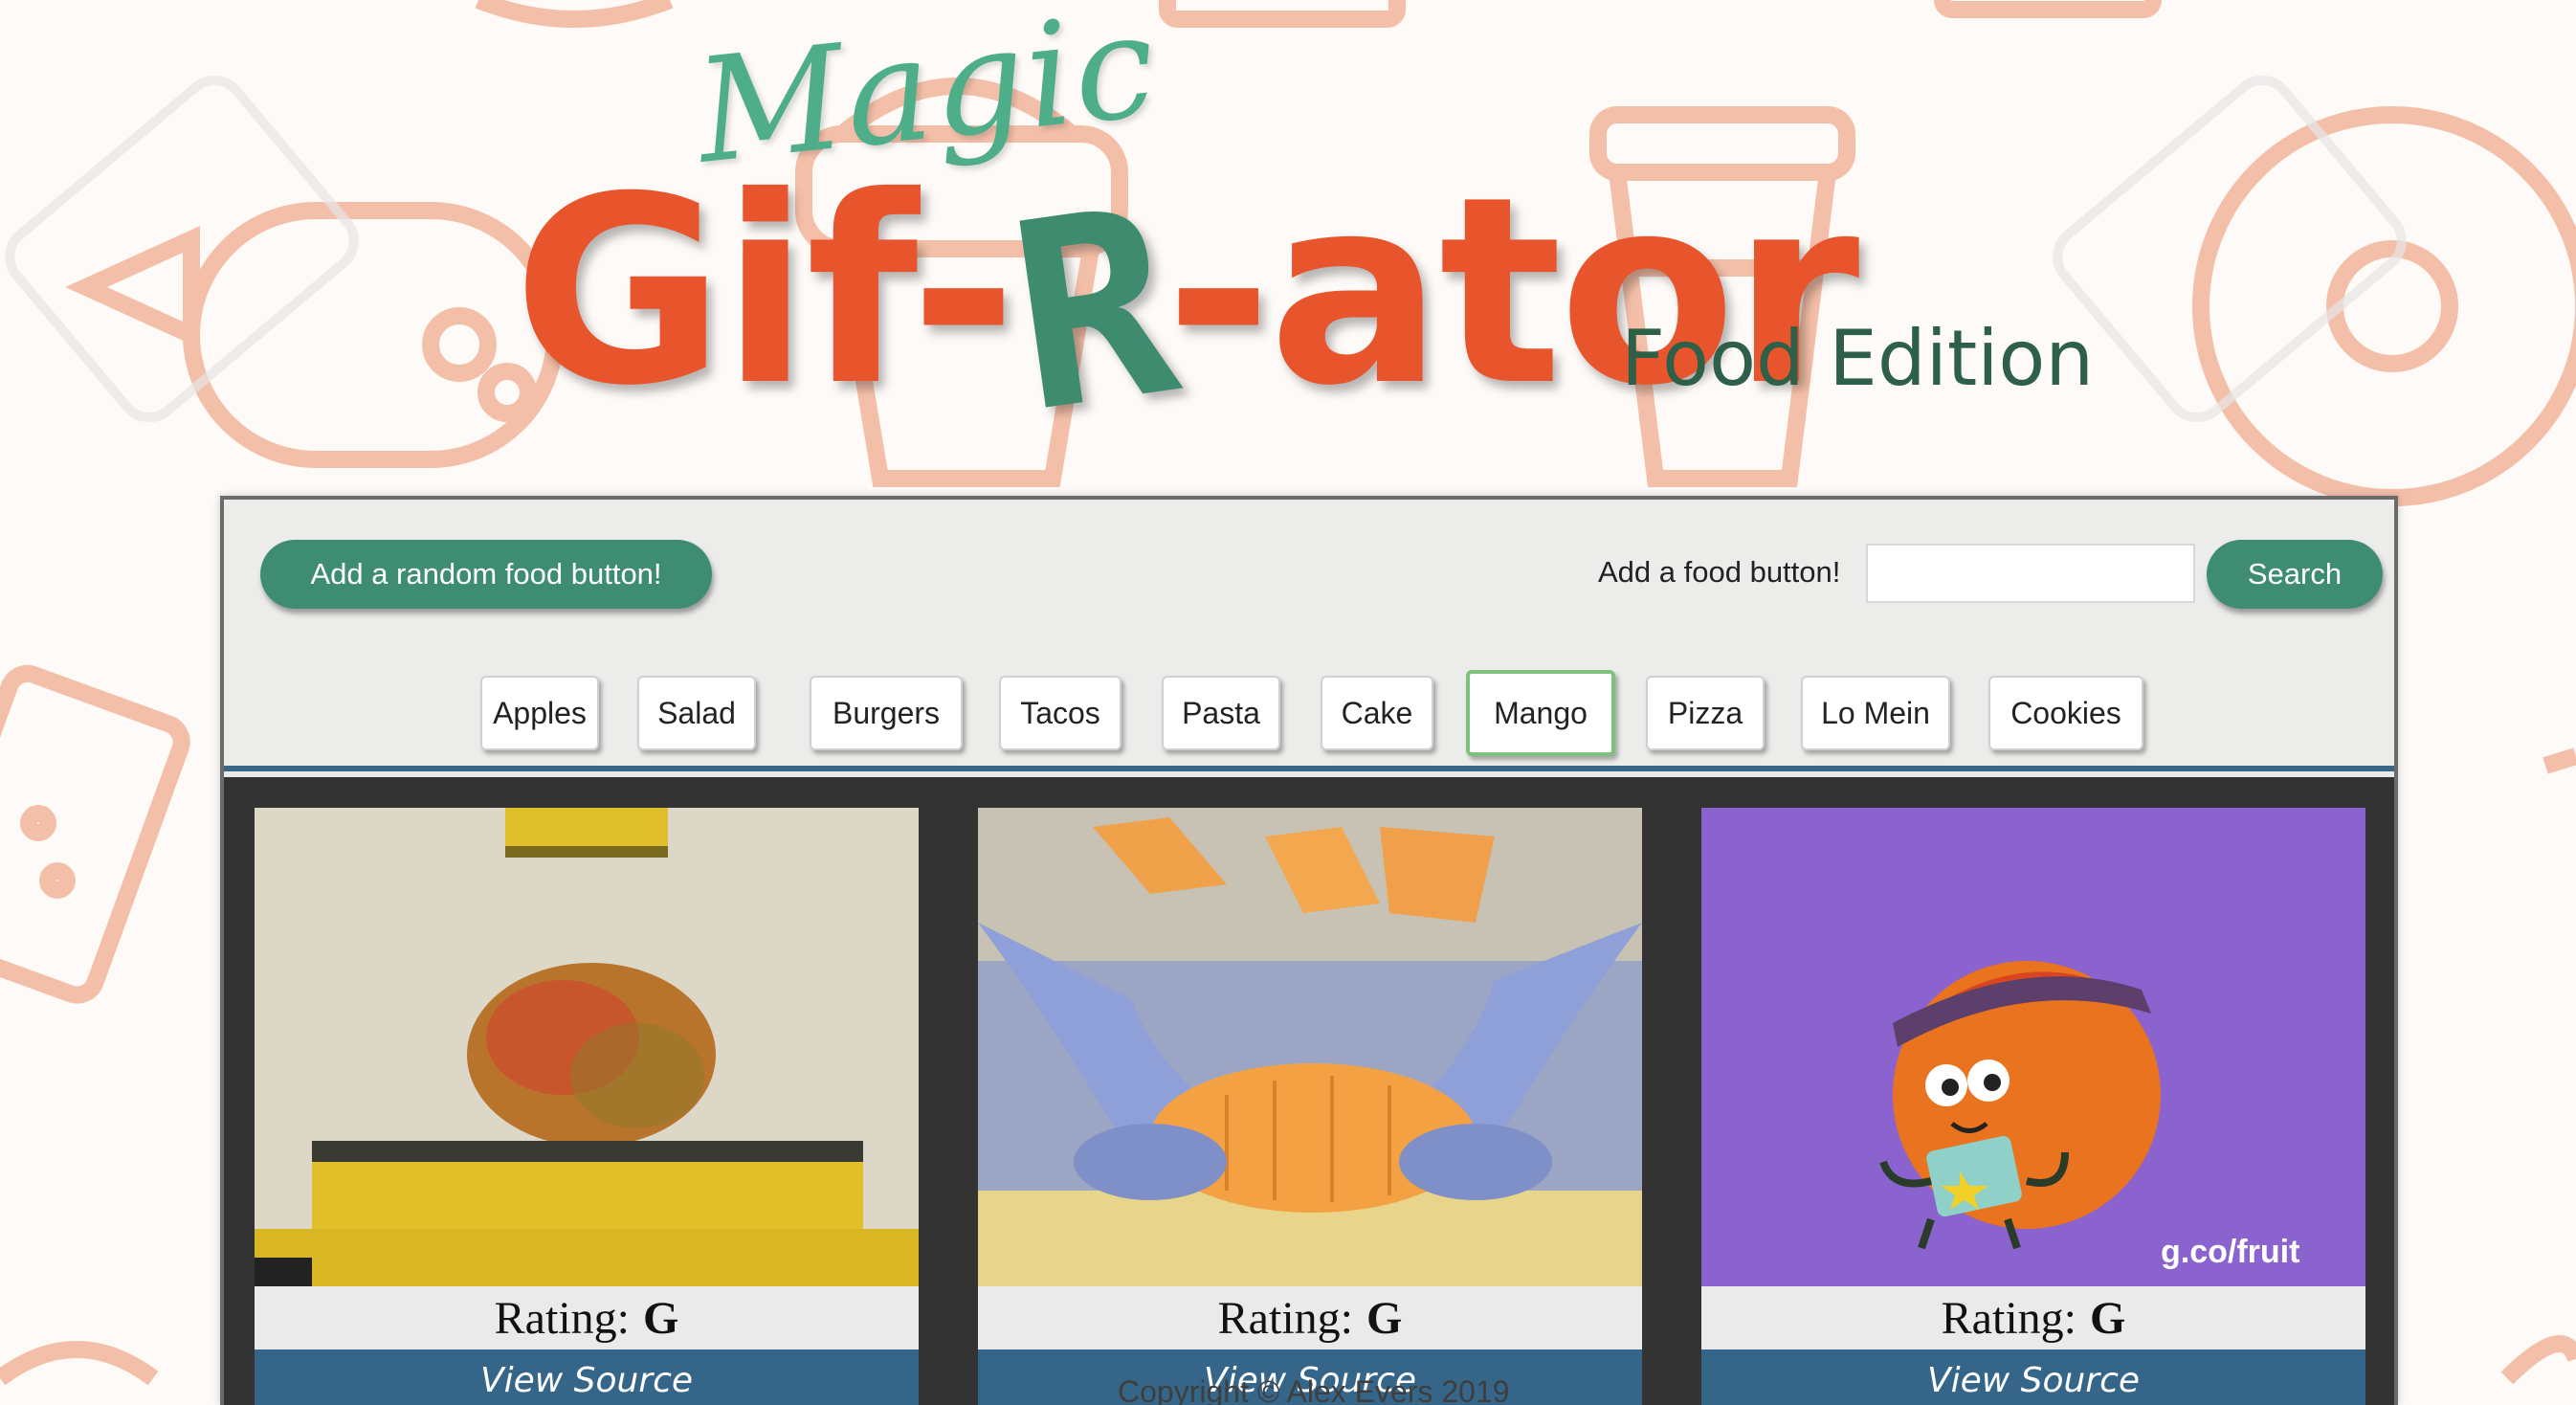 The width and height of the screenshot is (2576, 1405). What do you see at coordinates (1060, 713) in the screenshot?
I see `food-button-tacos: Tacos` at bounding box center [1060, 713].